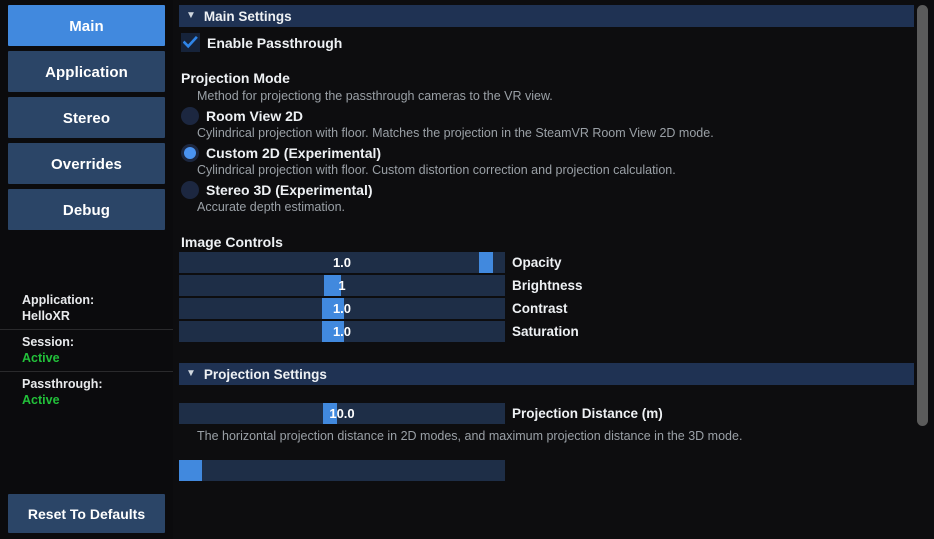  I want to click on section-header-projection-settings: ▼ Projection Settings, so click(546, 374).